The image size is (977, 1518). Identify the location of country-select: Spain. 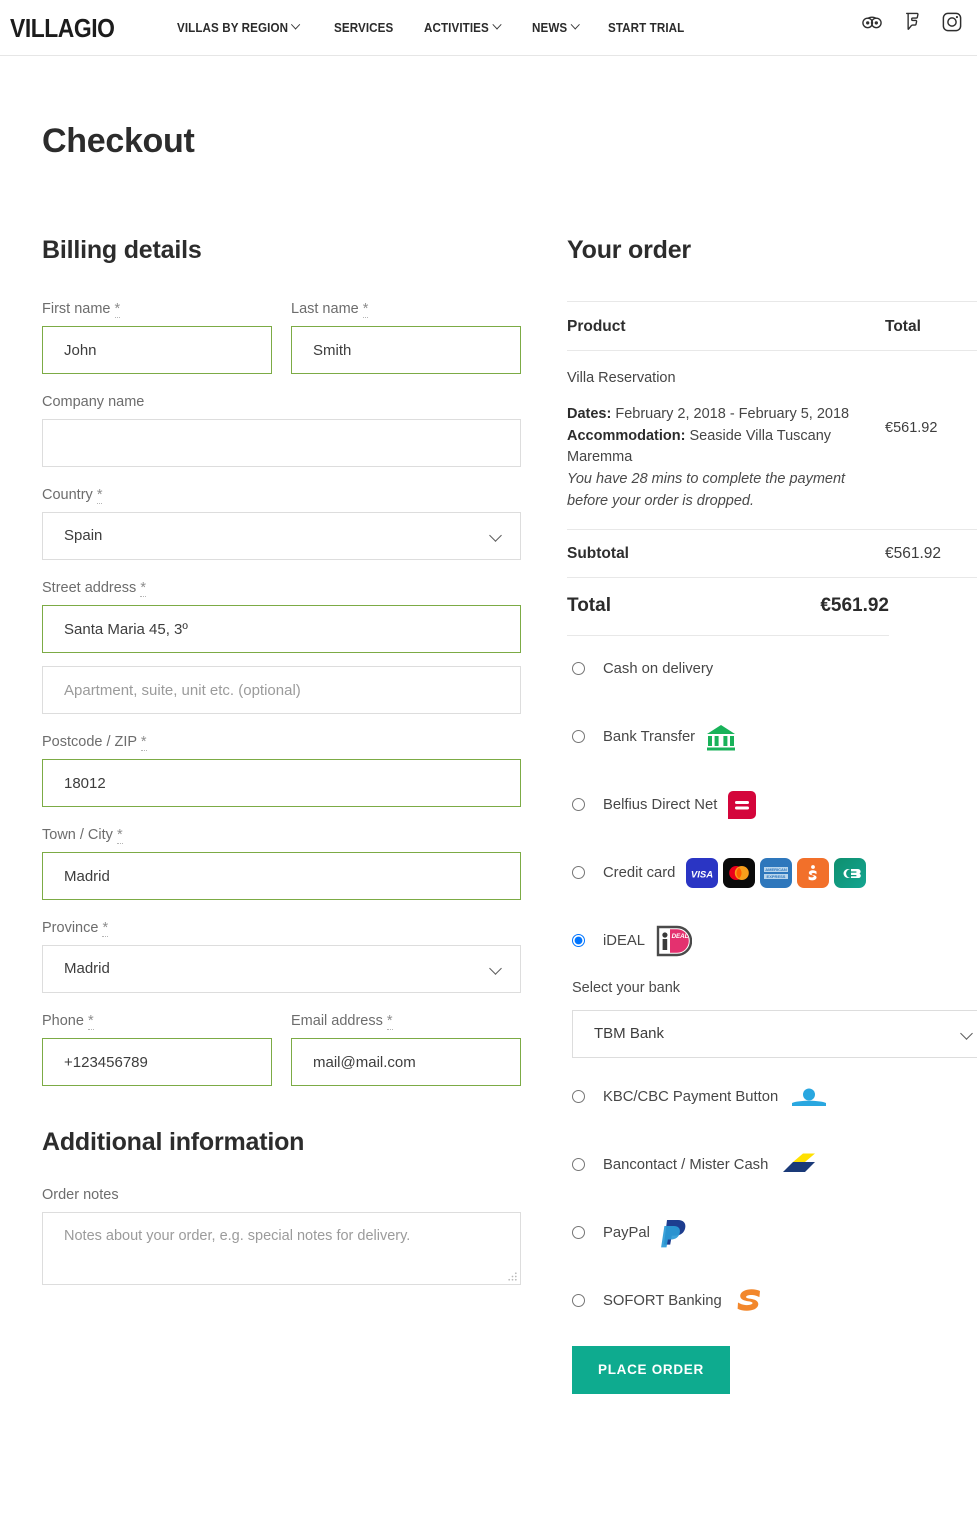
(281, 536).